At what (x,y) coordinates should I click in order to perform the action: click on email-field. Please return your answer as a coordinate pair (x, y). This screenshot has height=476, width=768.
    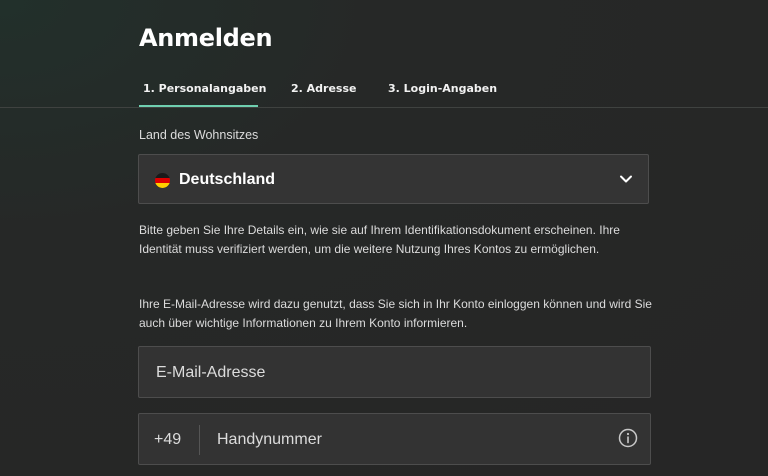
    Looking at the image, I should click on (396, 373).